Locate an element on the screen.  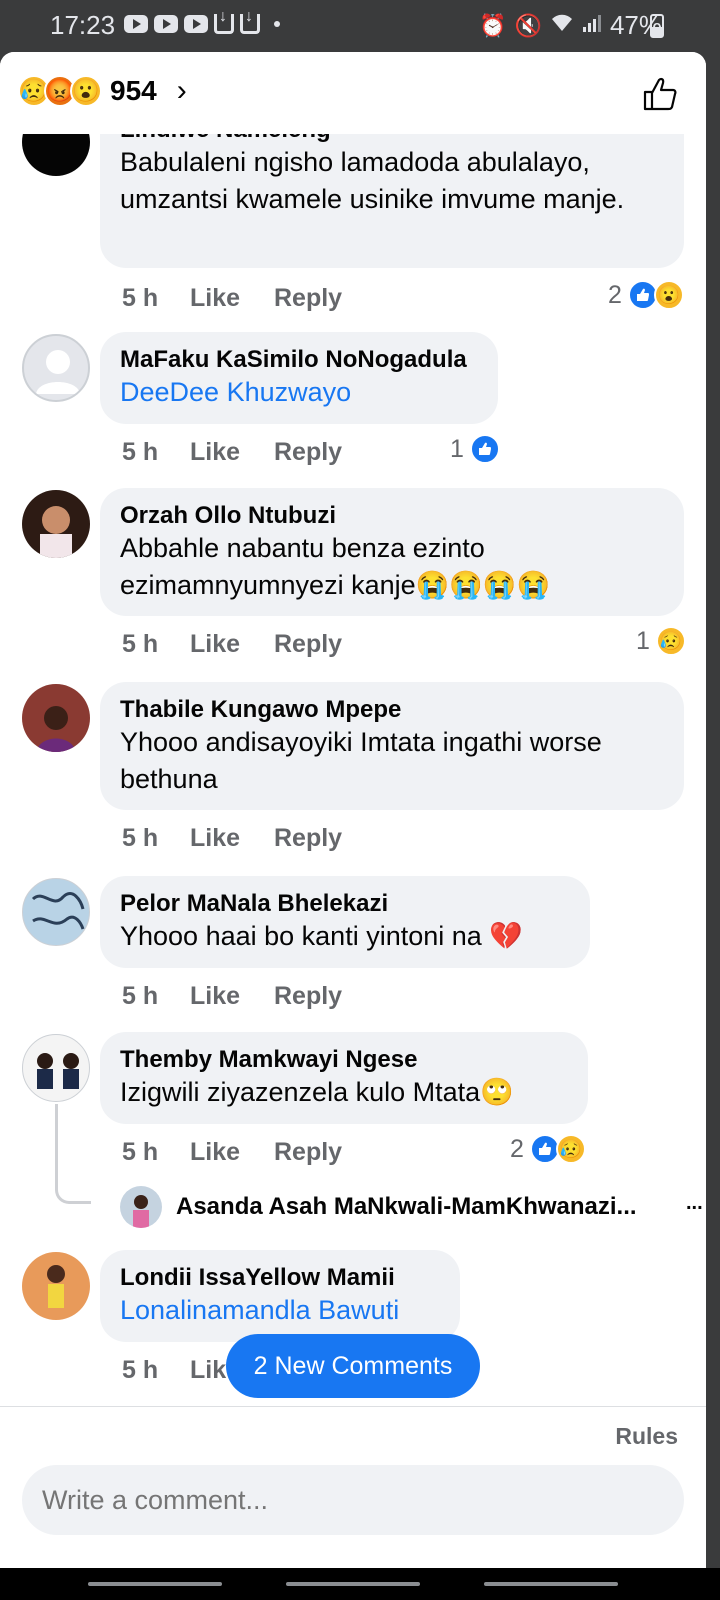
battery-icon is located at coordinates (657, 26).